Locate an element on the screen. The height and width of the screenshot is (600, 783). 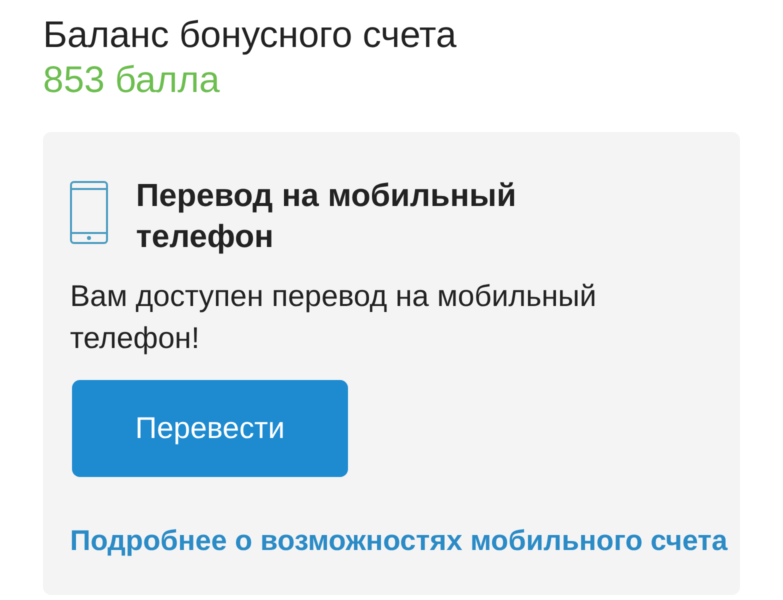
transfer-button: Перевести is located at coordinates (210, 428).